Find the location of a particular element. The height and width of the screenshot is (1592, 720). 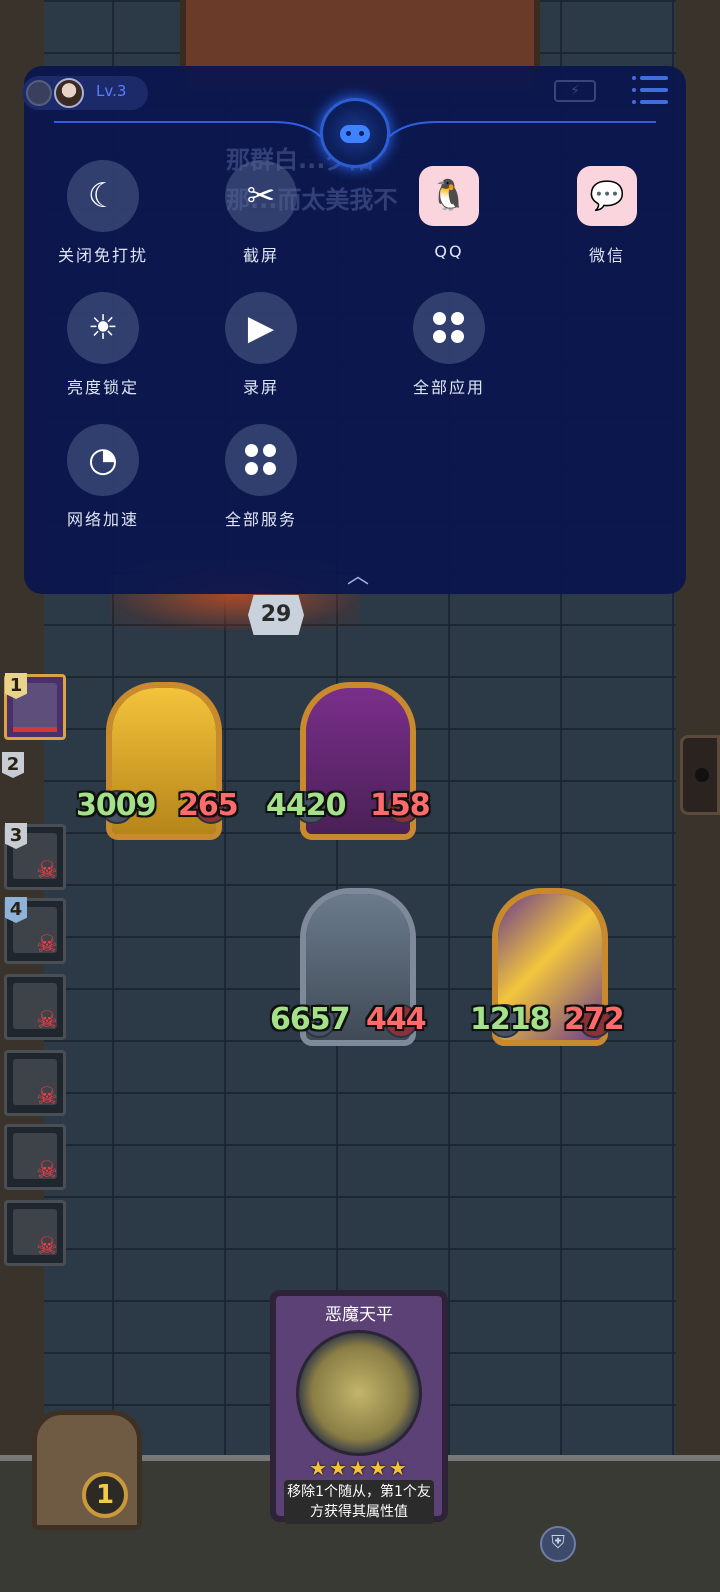

user-profile-pill: Lv.3 is located at coordinates (85, 93).